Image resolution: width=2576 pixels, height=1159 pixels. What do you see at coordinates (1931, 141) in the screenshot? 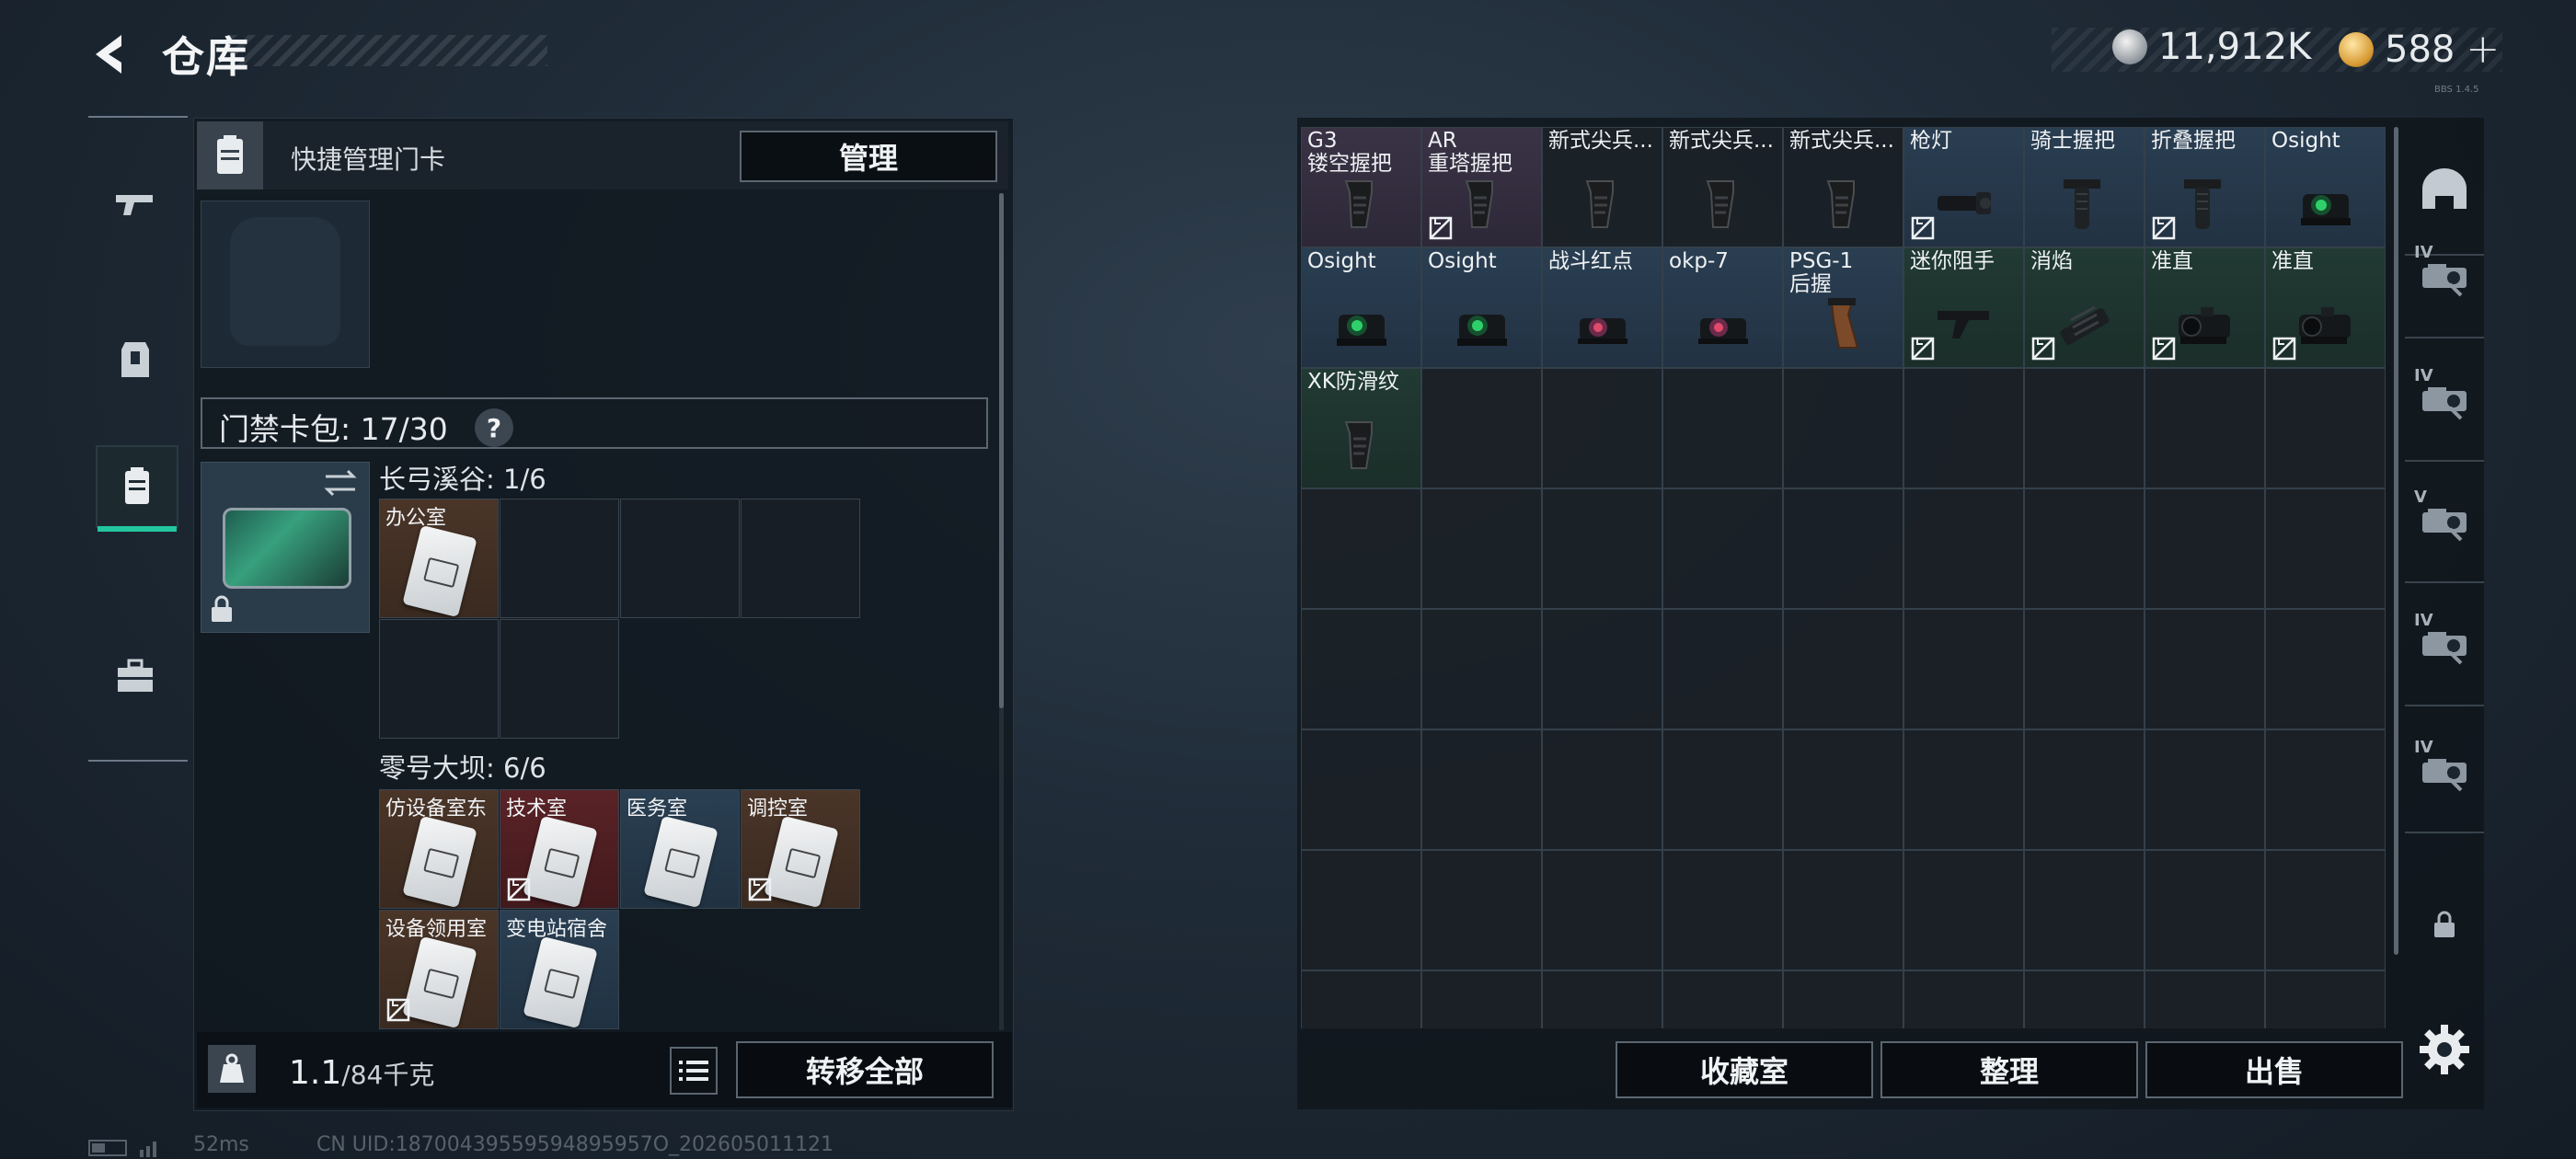
I see `item-label: 枪灯` at bounding box center [1931, 141].